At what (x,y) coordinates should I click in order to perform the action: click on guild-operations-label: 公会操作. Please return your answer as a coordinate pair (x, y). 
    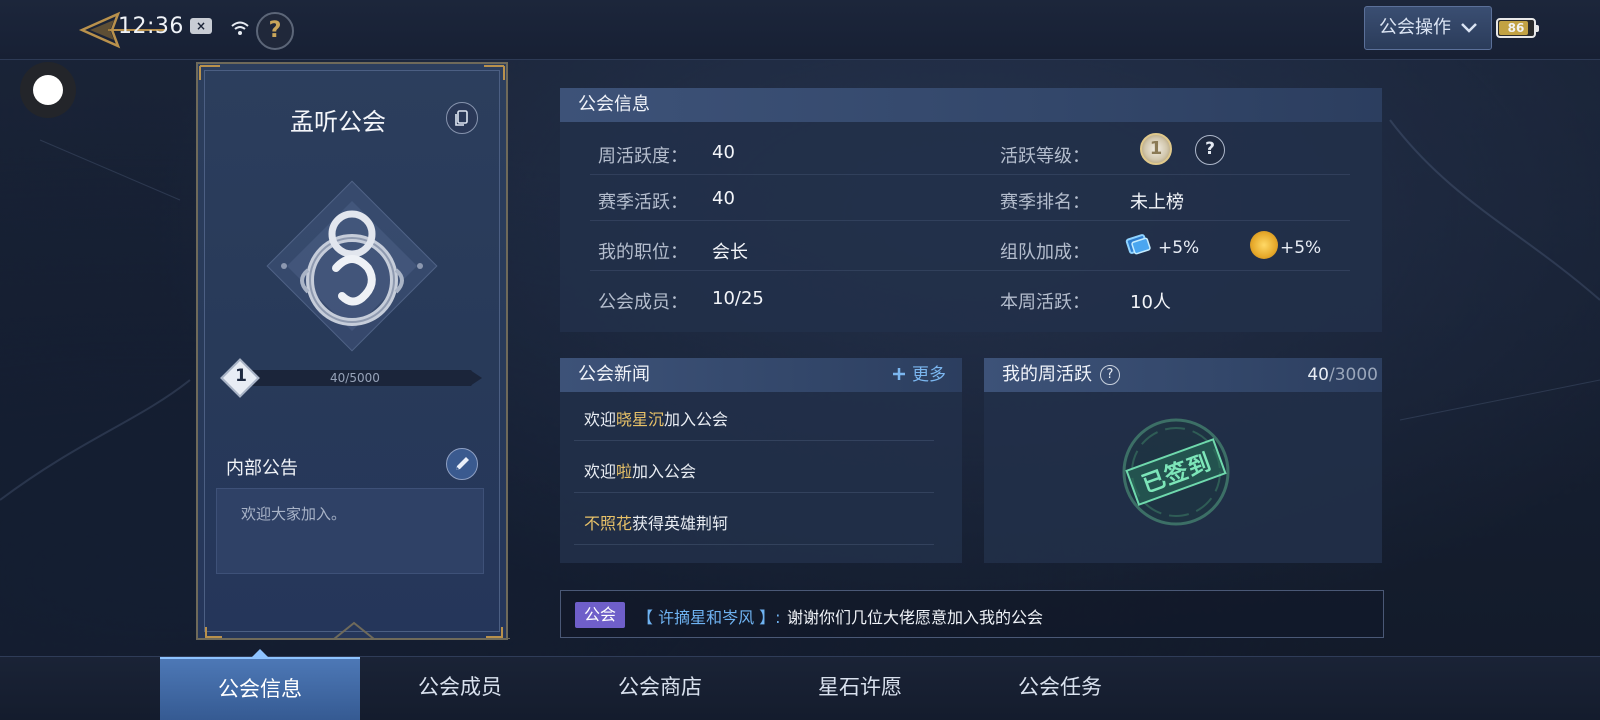
    Looking at the image, I should click on (1415, 27).